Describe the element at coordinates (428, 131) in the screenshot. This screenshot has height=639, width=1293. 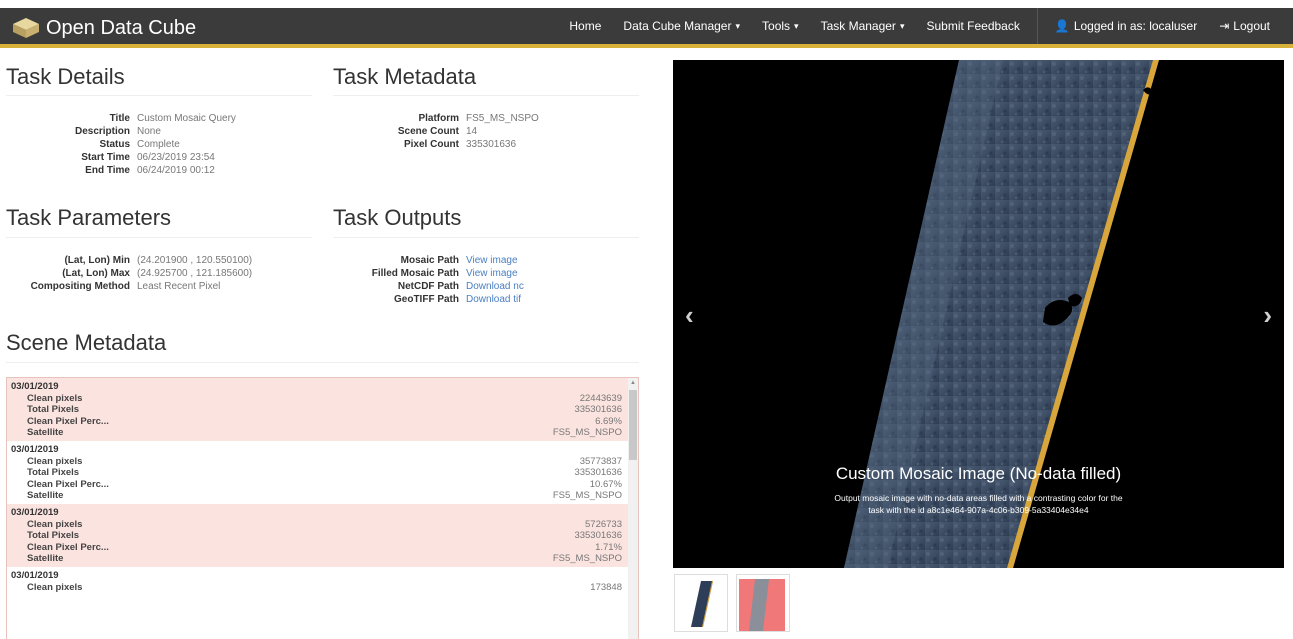
I see `metadata-key: Scene Count` at that location.